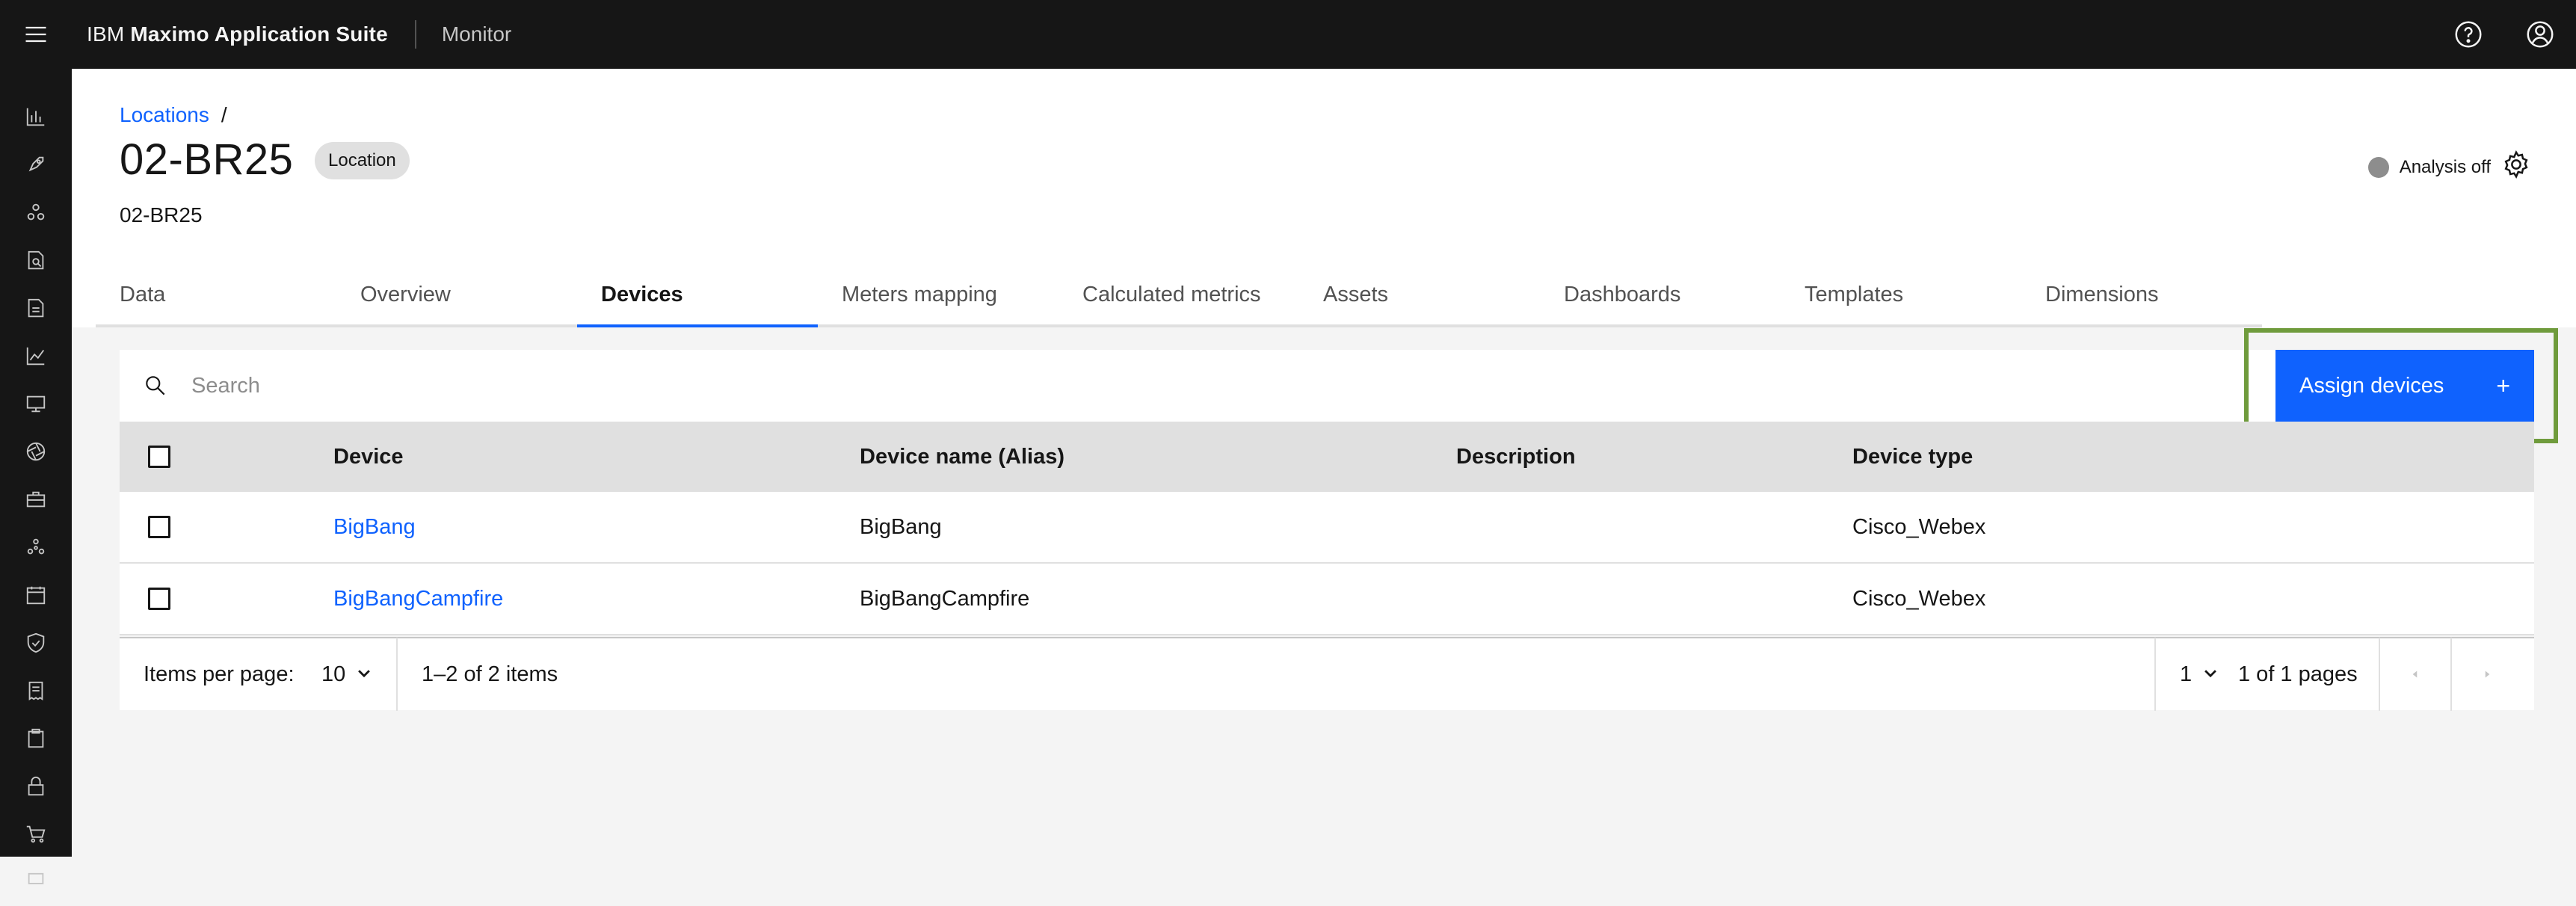 The width and height of the screenshot is (2576, 906). Describe the element at coordinates (36, 882) in the screenshot. I see `more-icon` at that location.